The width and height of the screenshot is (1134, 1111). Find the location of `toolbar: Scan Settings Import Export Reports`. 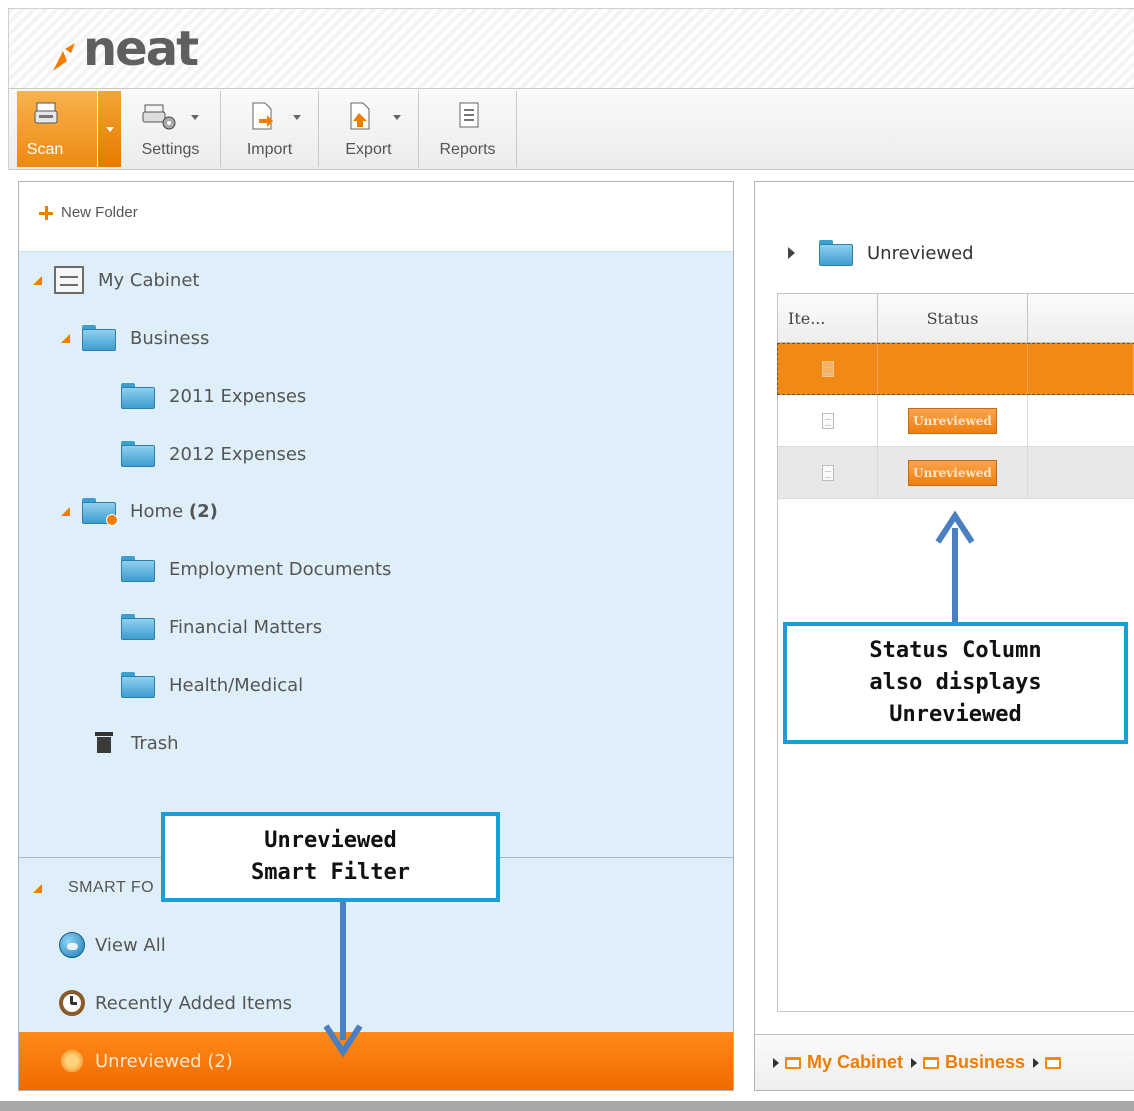

toolbar: Scan Settings Import Export Reports is located at coordinates (571, 129).